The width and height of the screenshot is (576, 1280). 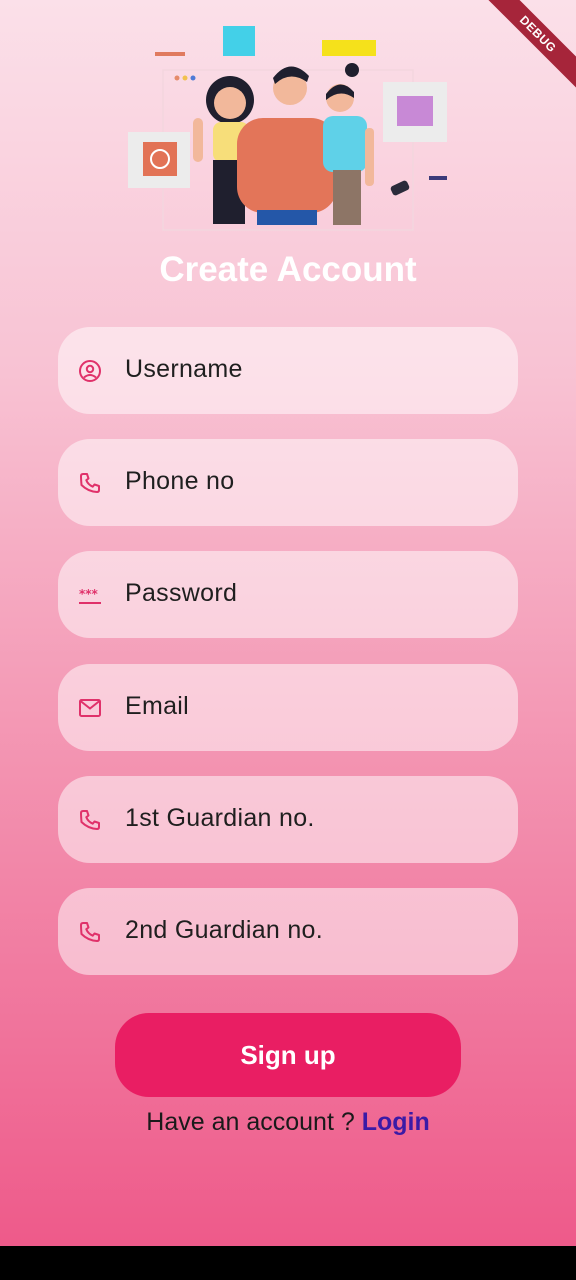 What do you see at coordinates (288, 594) in the screenshot?
I see `password-field: *** Password` at bounding box center [288, 594].